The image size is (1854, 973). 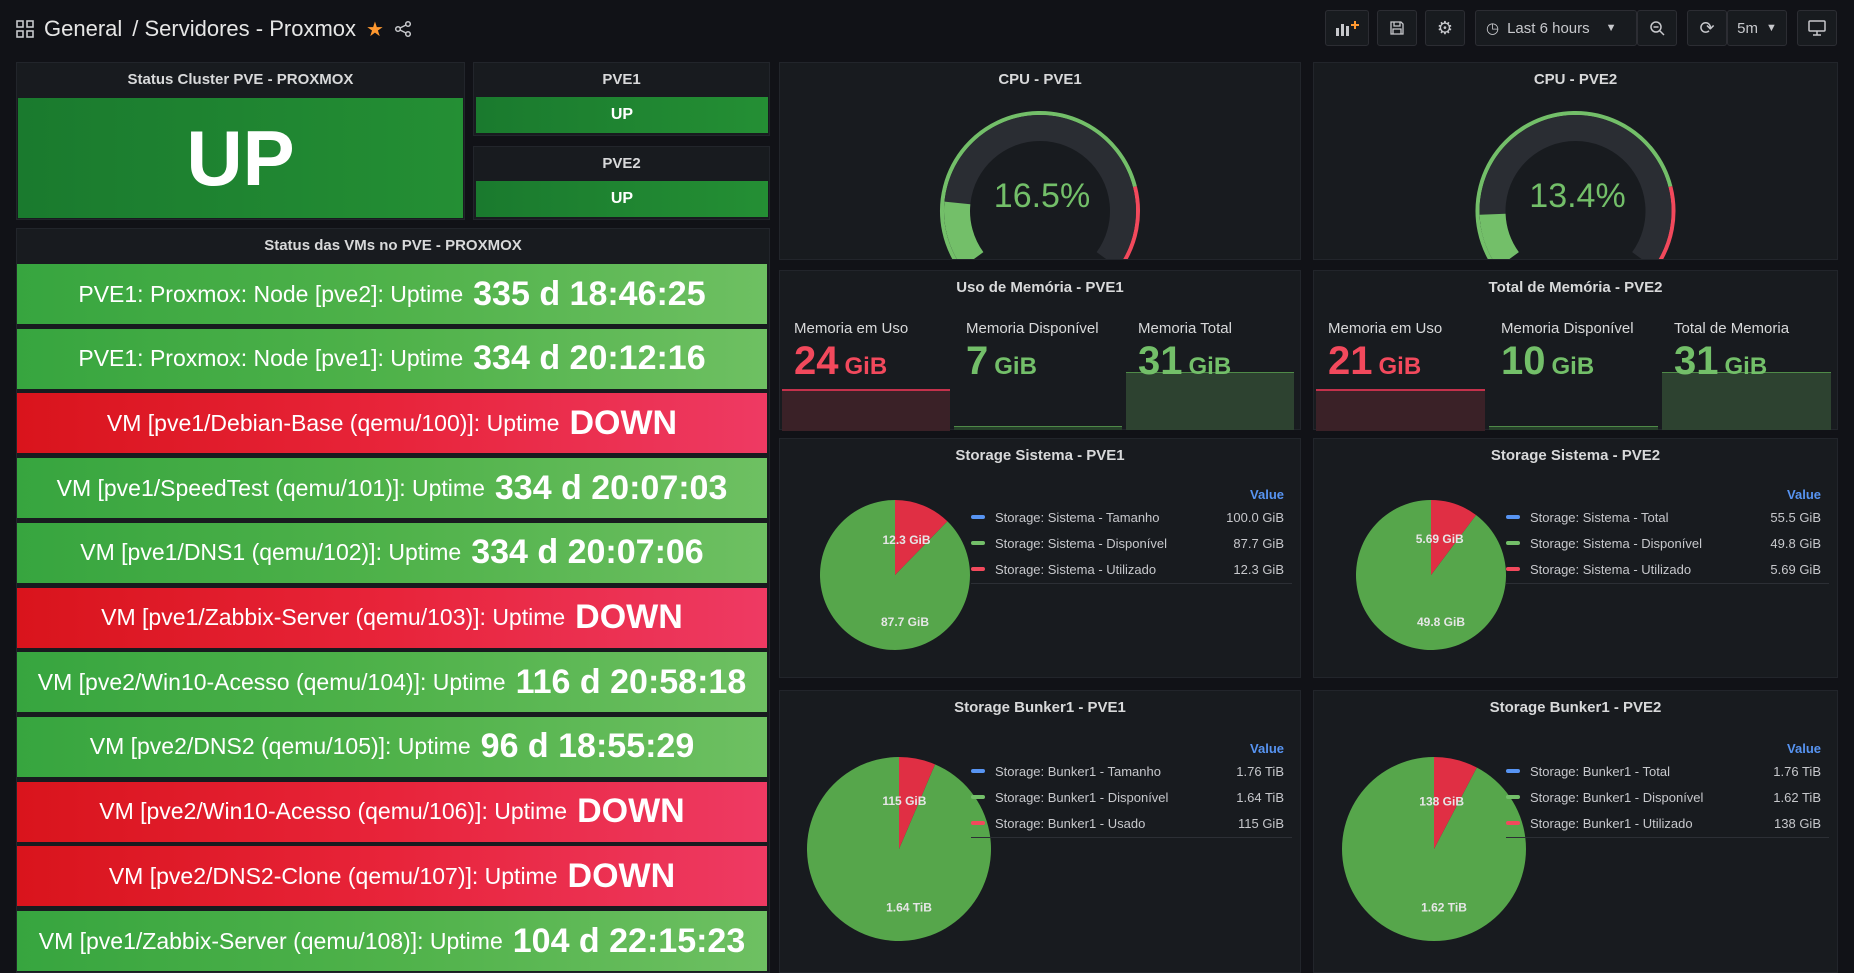 What do you see at coordinates (1617, 797) in the screenshot?
I see `legend-name: Storage: Bunker1 - Disponível` at bounding box center [1617, 797].